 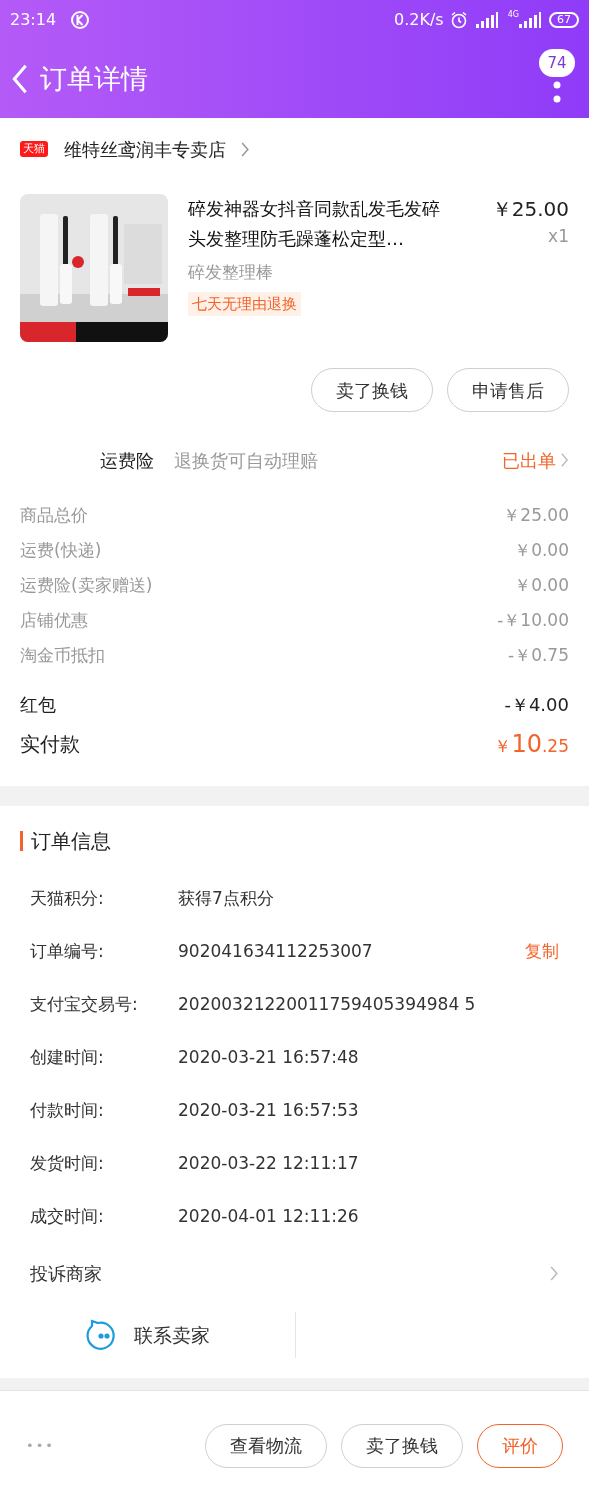 I want to click on price-value: -￥10.00, so click(x=533, y=620).